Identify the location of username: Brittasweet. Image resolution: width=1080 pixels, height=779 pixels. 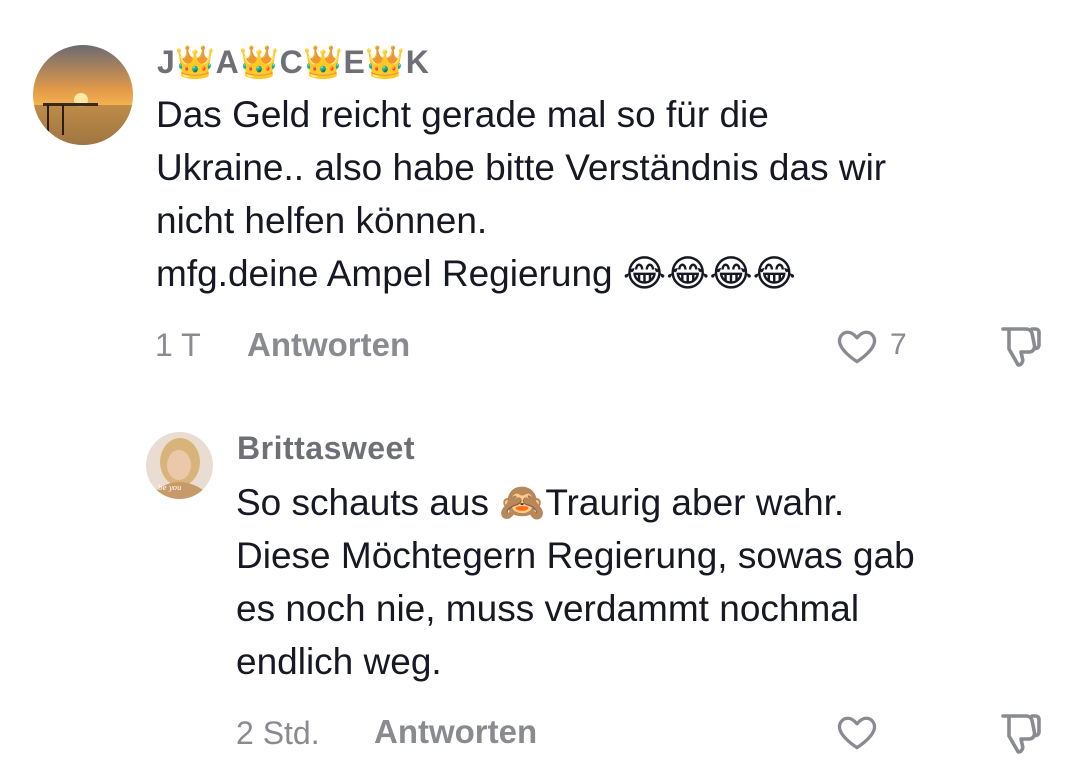
(326, 448).